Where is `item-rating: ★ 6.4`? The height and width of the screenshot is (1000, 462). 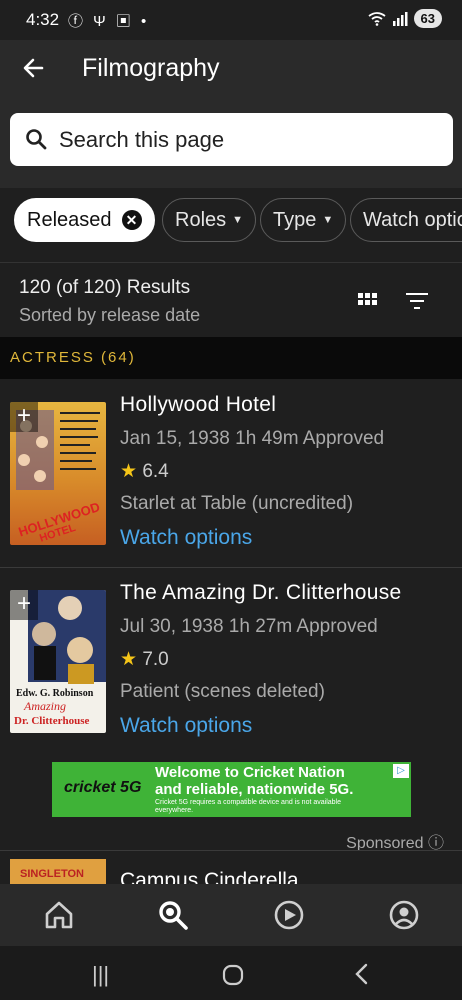 item-rating: ★ 6.4 is located at coordinates (144, 471).